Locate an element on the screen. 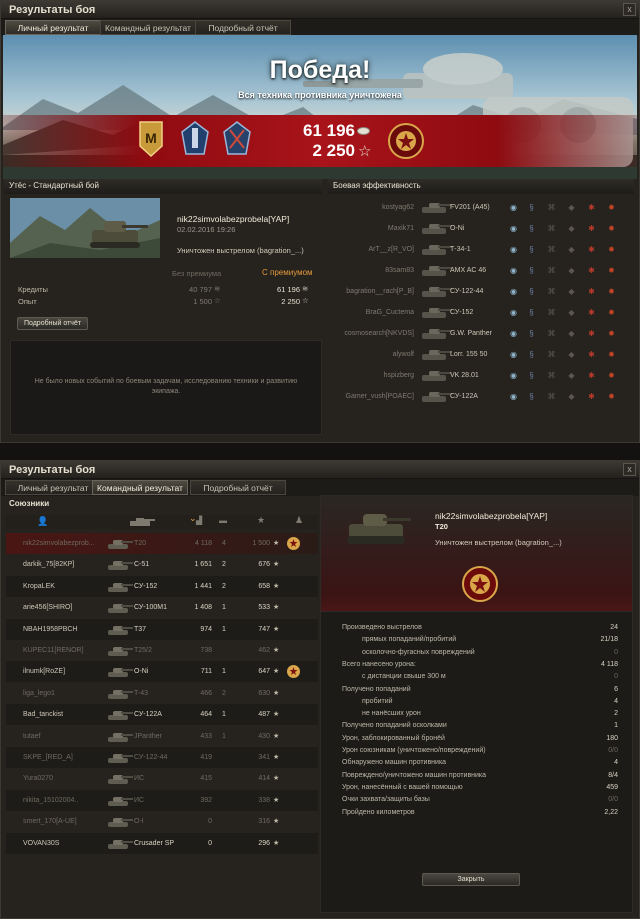 This screenshot has height=919, width=640. ally-tank-name: О-Ni is located at coordinates (141, 672).